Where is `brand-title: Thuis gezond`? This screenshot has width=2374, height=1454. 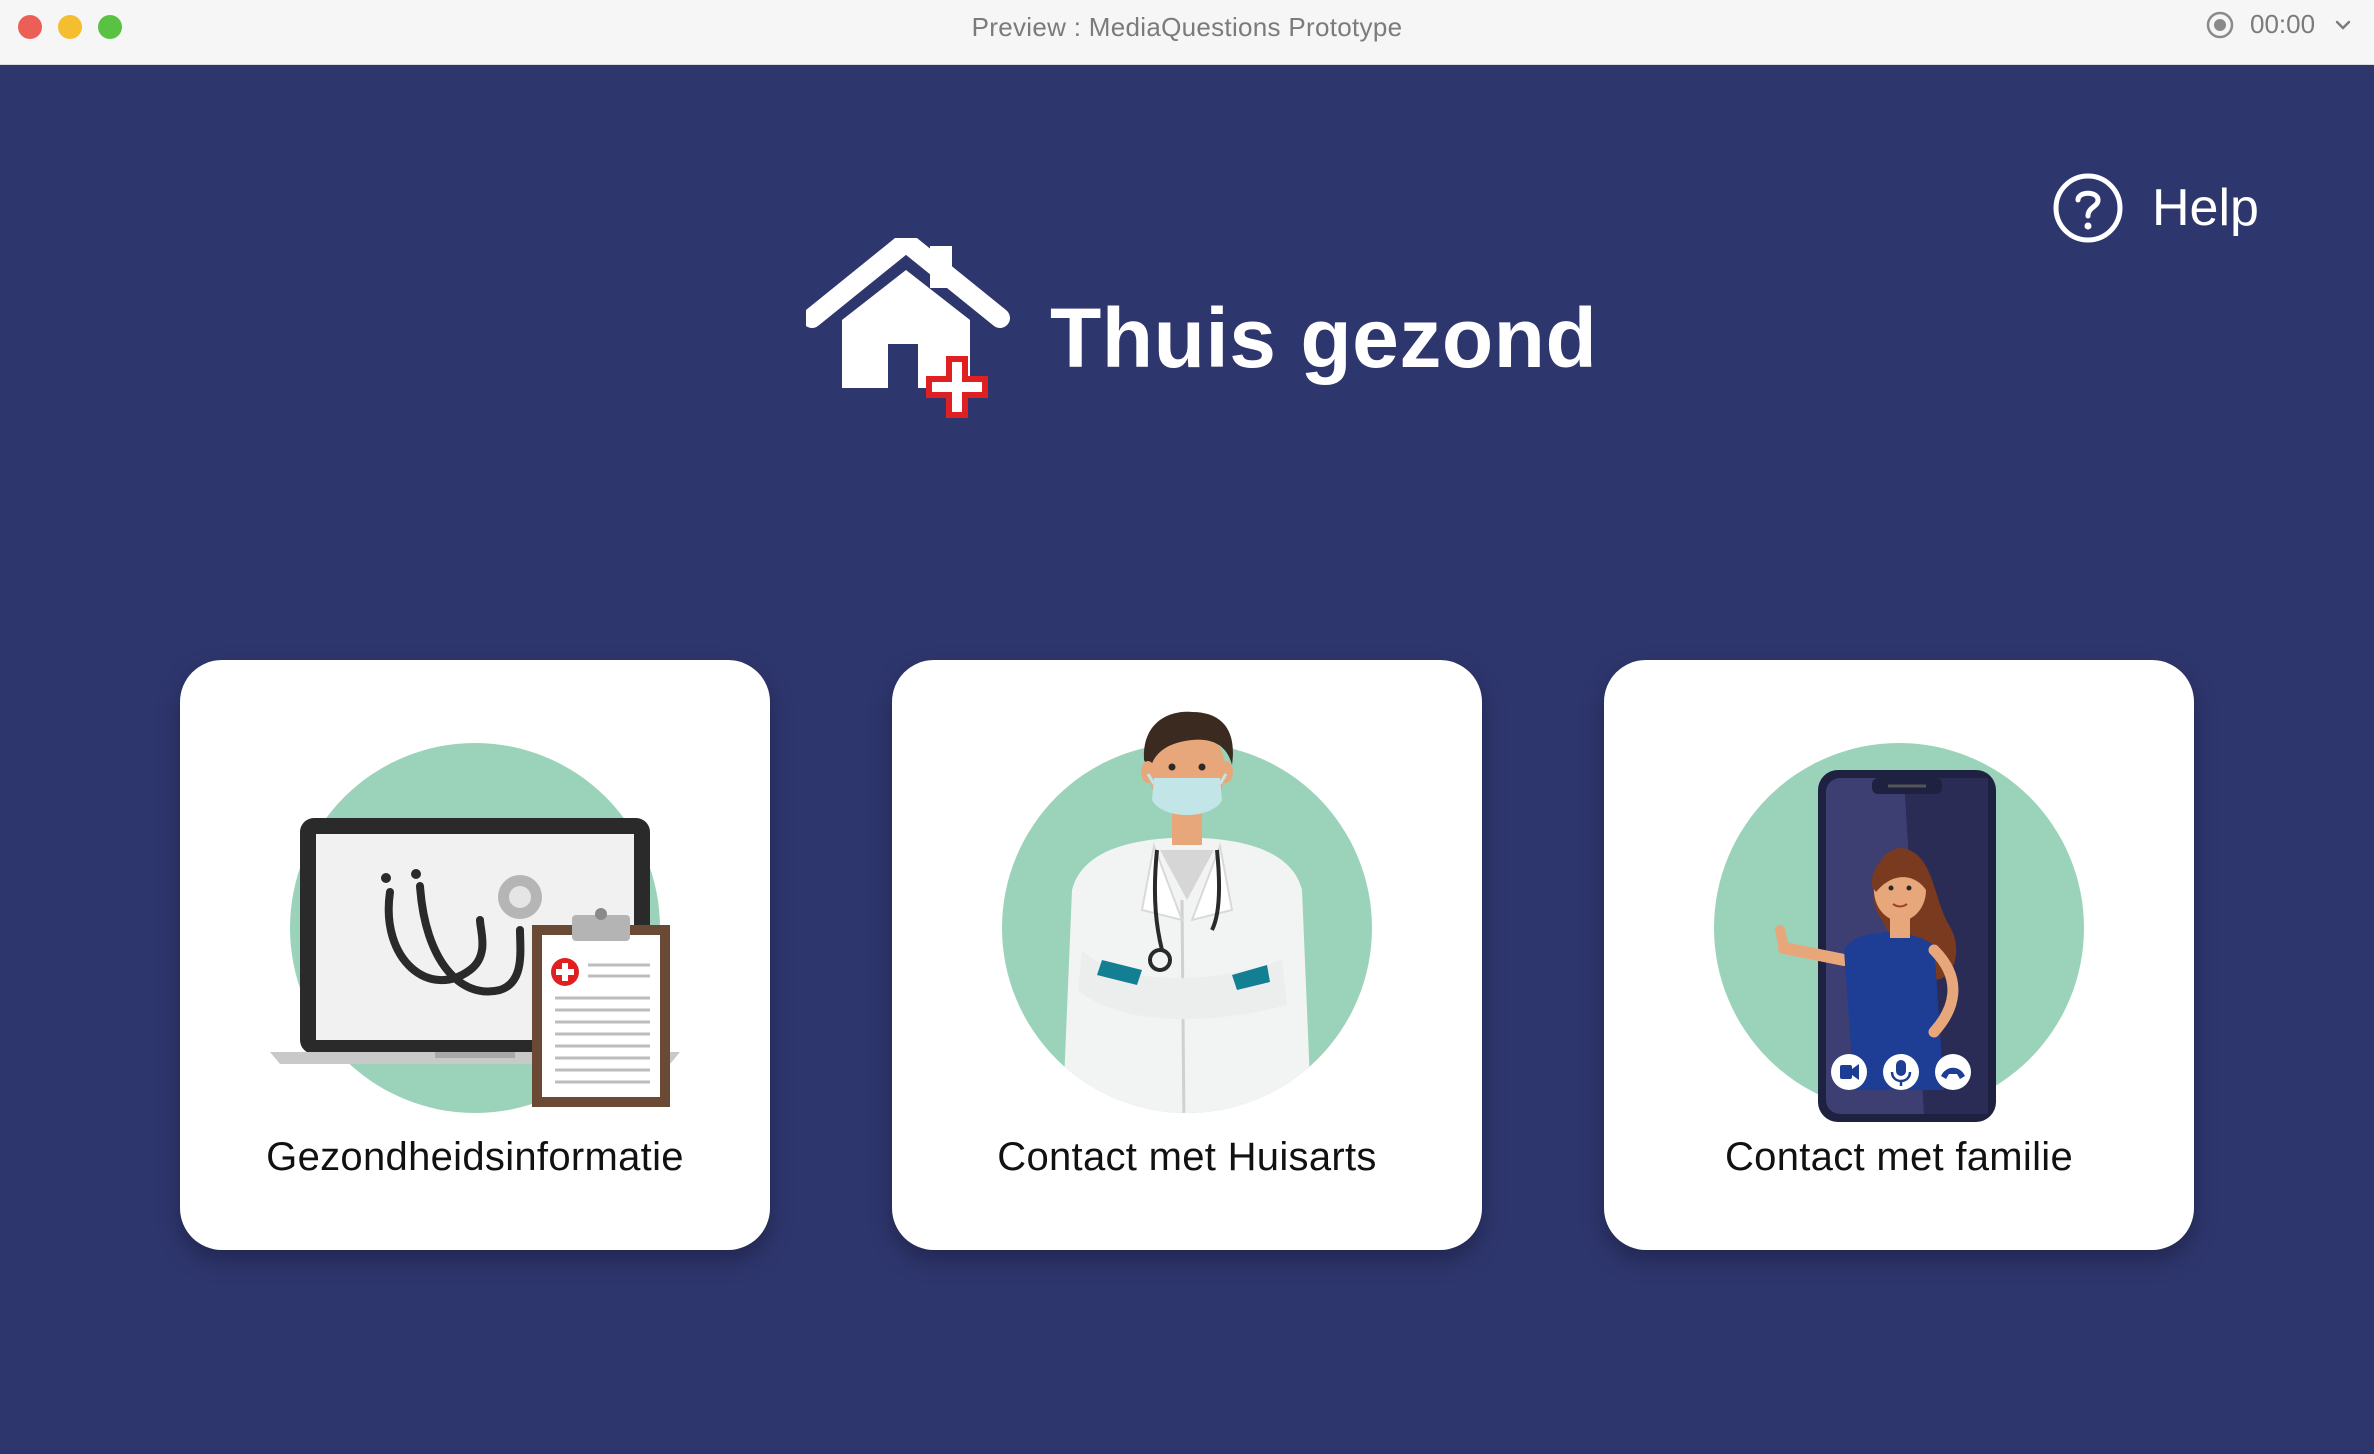
brand-title: Thuis gezond is located at coordinates (1324, 338).